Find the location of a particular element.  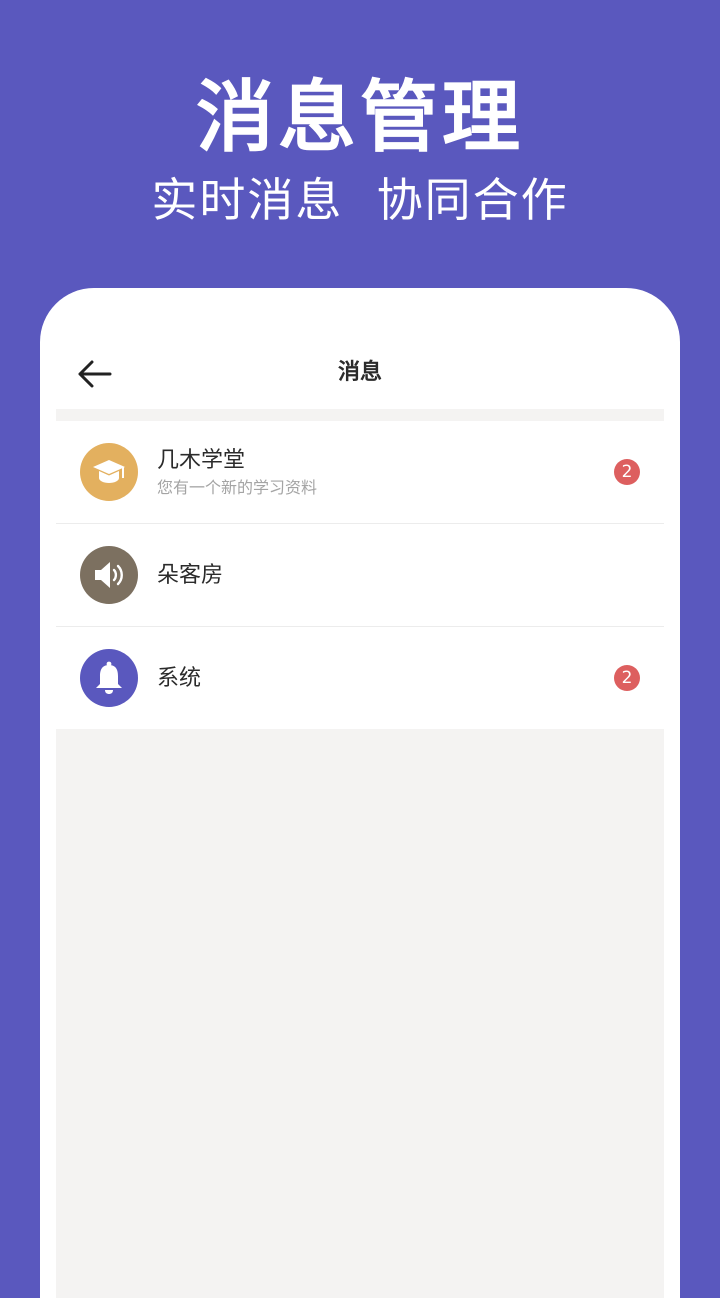

list-item-jimu: 几木学堂 您有一个新的学习资料 2 is located at coordinates (360, 472).